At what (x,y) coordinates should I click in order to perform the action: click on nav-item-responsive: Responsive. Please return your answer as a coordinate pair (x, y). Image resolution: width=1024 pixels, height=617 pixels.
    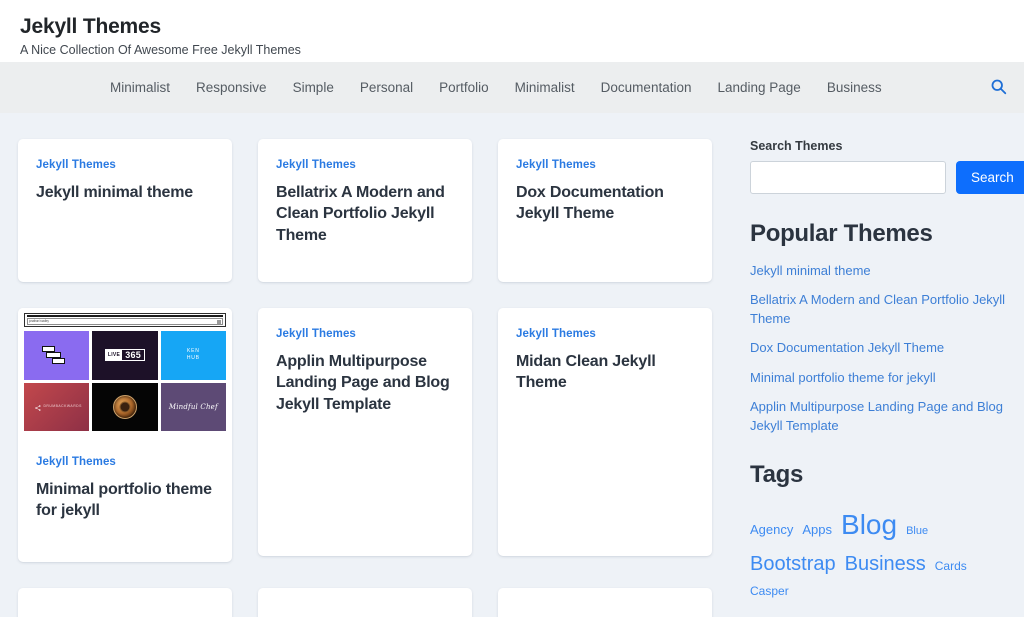
    Looking at the image, I should click on (231, 87).